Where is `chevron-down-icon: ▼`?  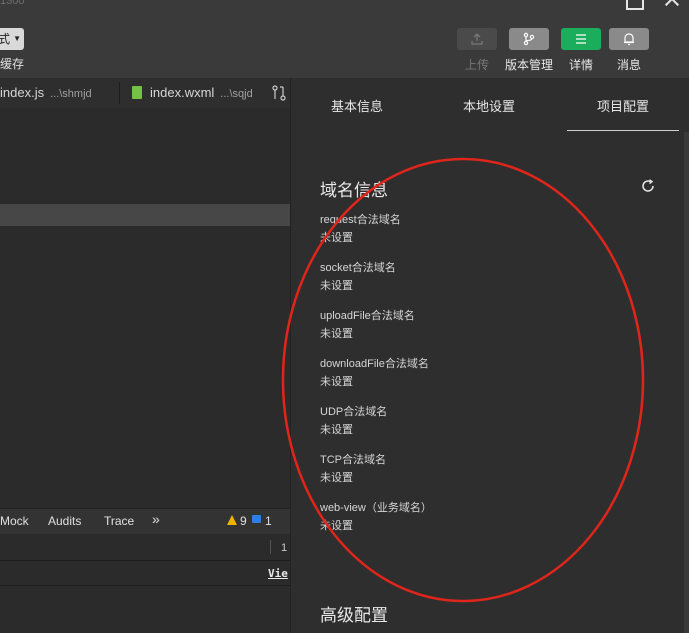
chevron-down-icon: ▼ is located at coordinates (17, 38).